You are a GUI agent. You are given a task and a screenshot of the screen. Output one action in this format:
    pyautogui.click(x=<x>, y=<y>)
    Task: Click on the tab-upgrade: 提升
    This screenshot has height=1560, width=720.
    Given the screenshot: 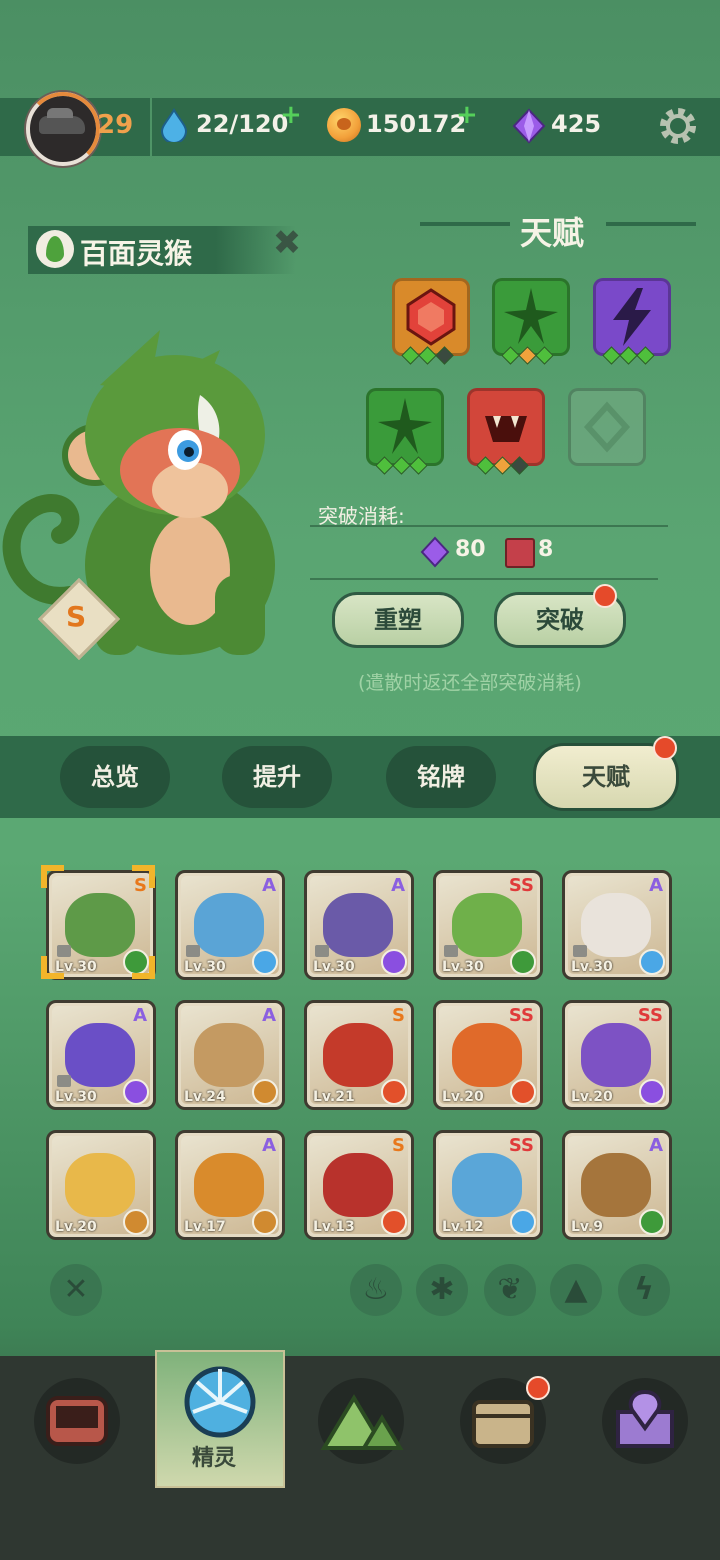 What is the action you would take?
    pyautogui.click(x=277, y=777)
    